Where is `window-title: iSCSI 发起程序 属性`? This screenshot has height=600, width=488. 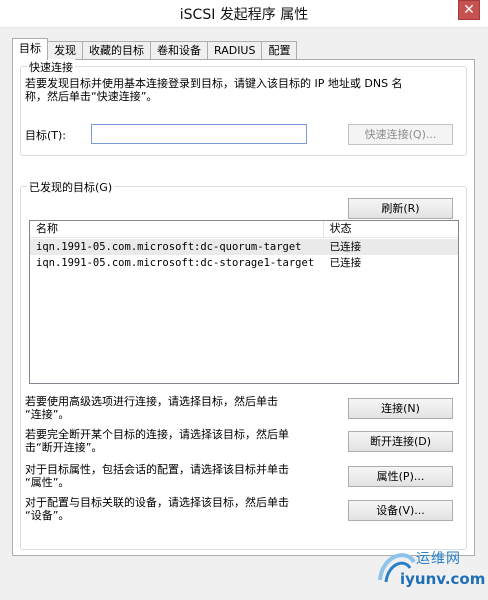 window-title: iSCSI 发起程序 属性 is located at coordinates (244, 15).